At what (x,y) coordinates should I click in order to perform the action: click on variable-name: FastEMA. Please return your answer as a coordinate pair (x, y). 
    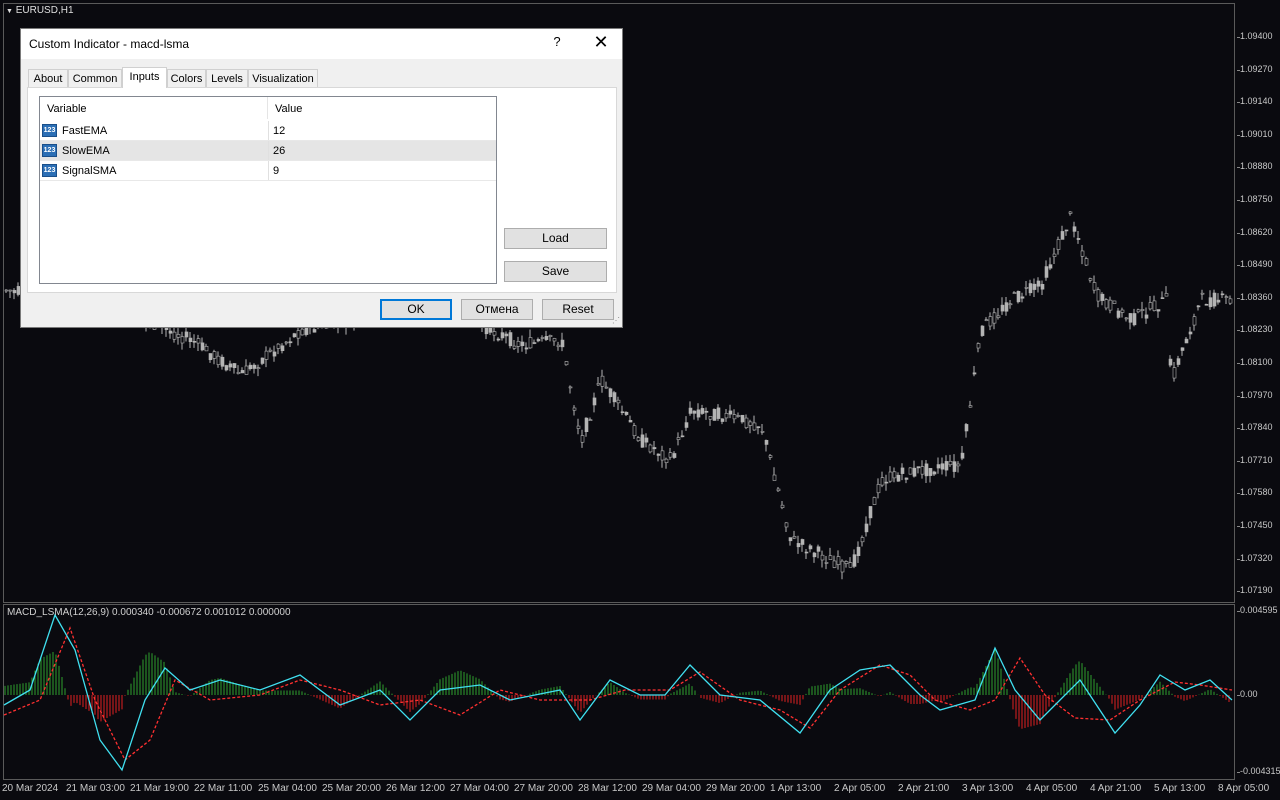
    Looking at the image, I should click on (85, 131).